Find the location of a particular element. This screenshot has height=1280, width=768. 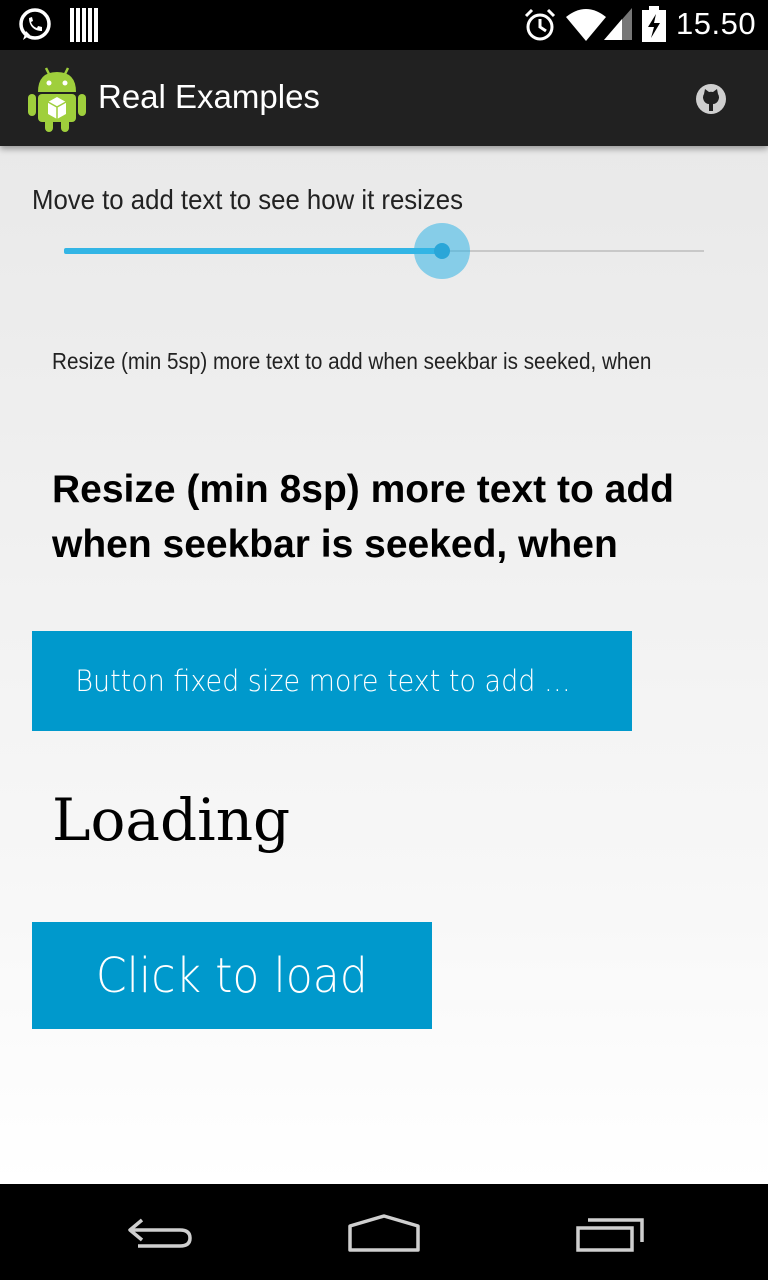

text-length-seekbar is located at coordinates (384, 251).